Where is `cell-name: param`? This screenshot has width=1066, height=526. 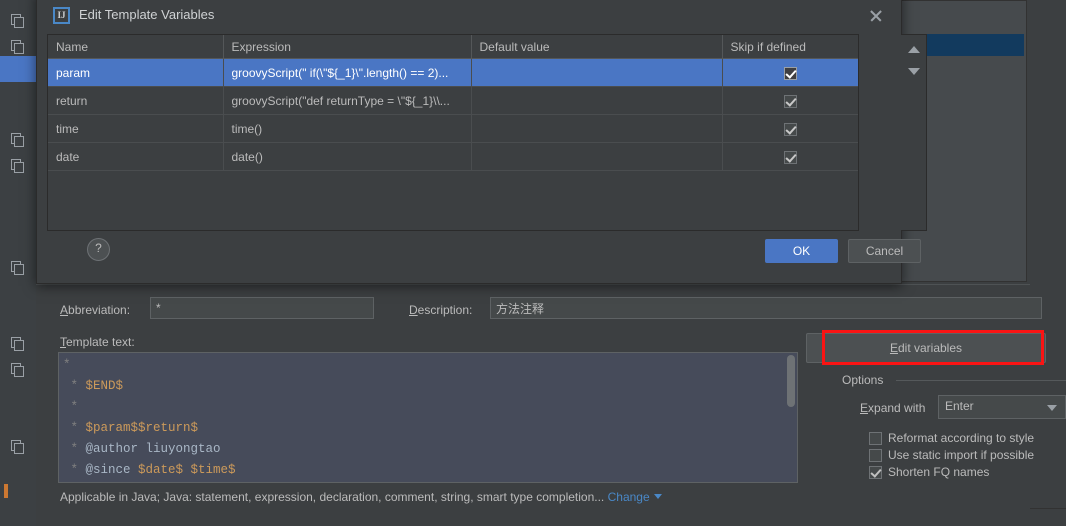 cell-name: param is located at coordinates (136, 72).